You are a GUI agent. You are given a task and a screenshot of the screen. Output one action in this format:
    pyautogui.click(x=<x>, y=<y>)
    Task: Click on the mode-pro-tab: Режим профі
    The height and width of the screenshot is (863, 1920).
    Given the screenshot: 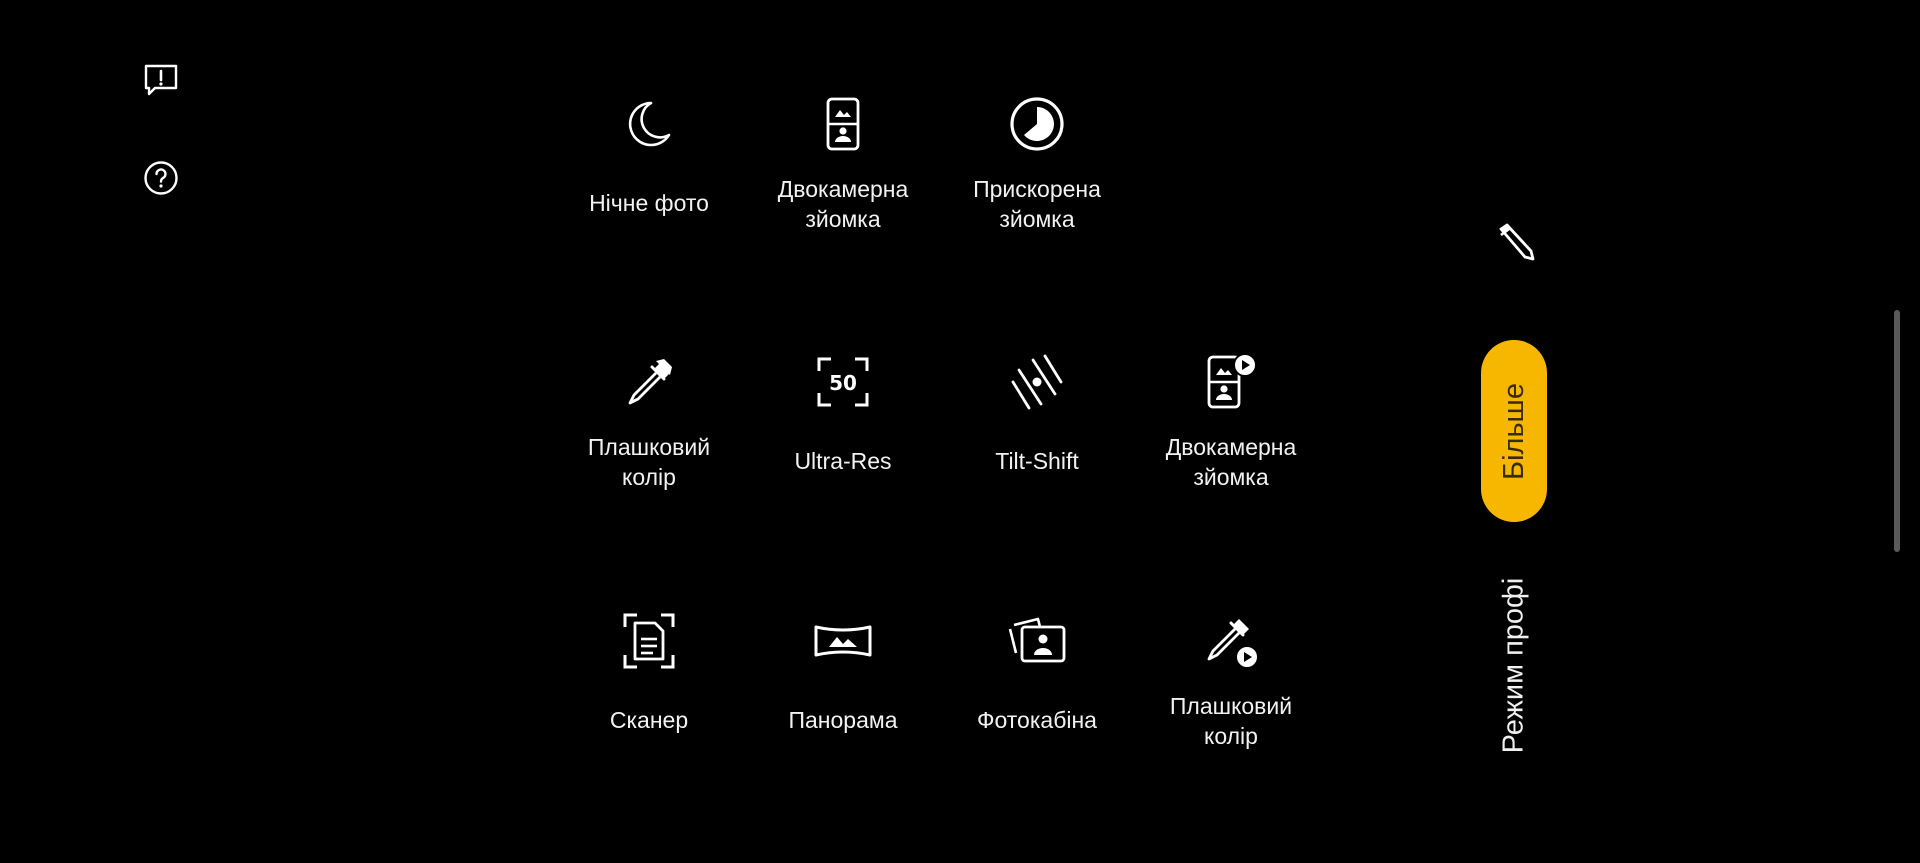 What is the action you would take?
    pyautogui.click(x=1514, y=665)
    